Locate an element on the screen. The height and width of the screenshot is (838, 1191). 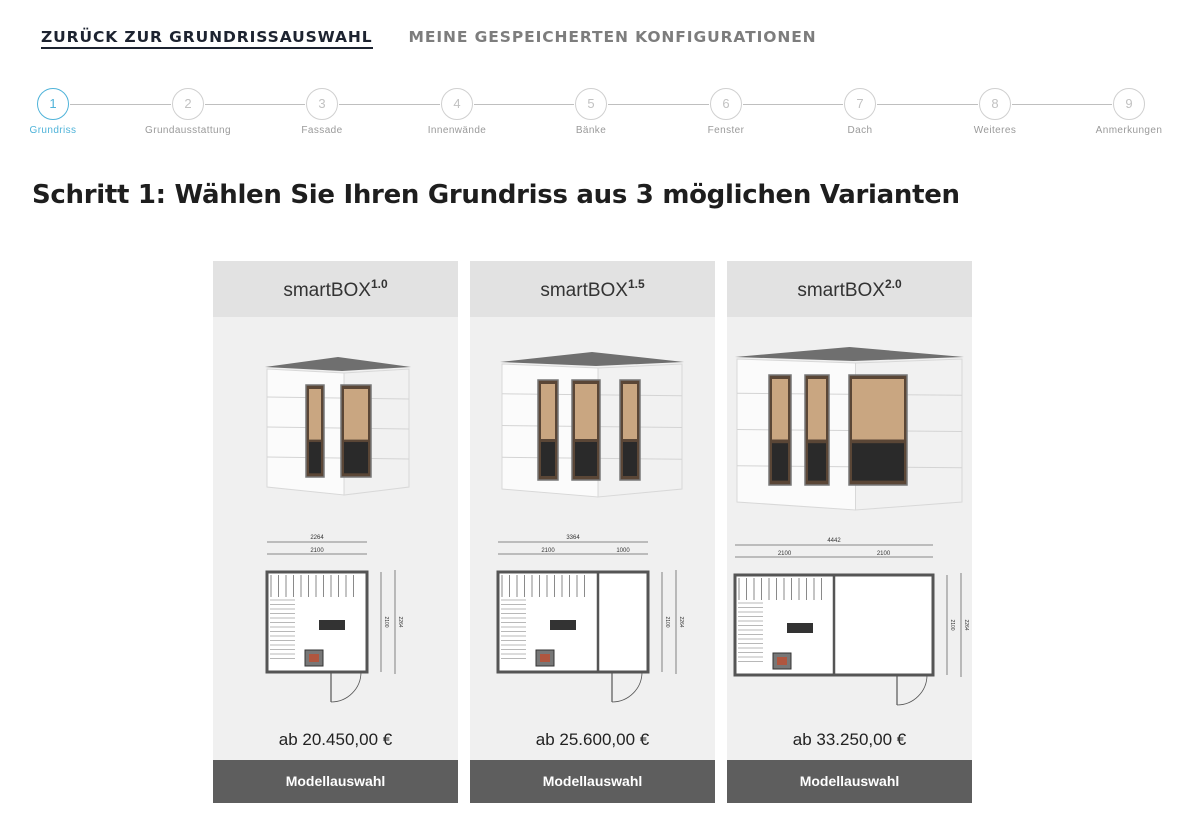
step-label: Bänke is located at coordinates (591, 130).